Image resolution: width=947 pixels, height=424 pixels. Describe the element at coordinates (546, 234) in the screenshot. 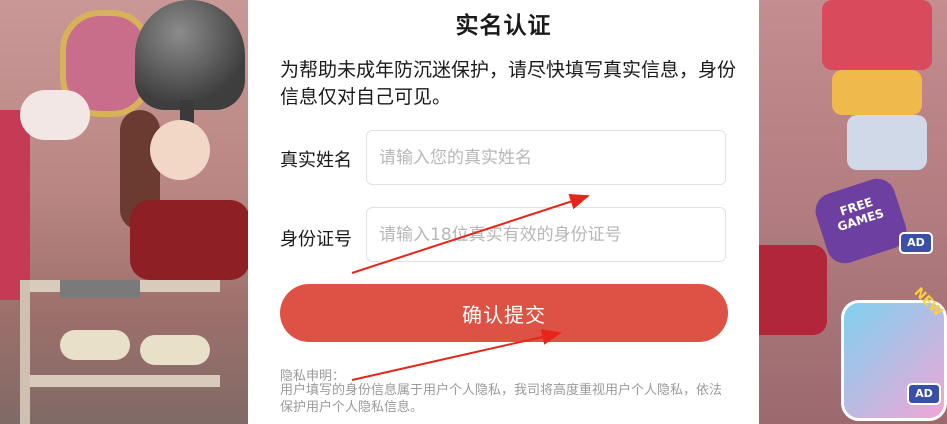

I see `id-number-input` at that location.